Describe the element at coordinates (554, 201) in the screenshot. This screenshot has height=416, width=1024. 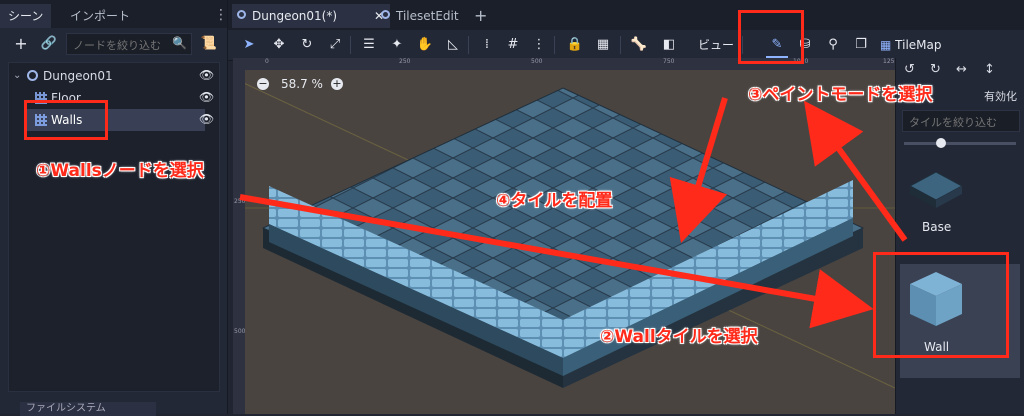
I see `annotation-step4: ④タイルを配置` at that location.